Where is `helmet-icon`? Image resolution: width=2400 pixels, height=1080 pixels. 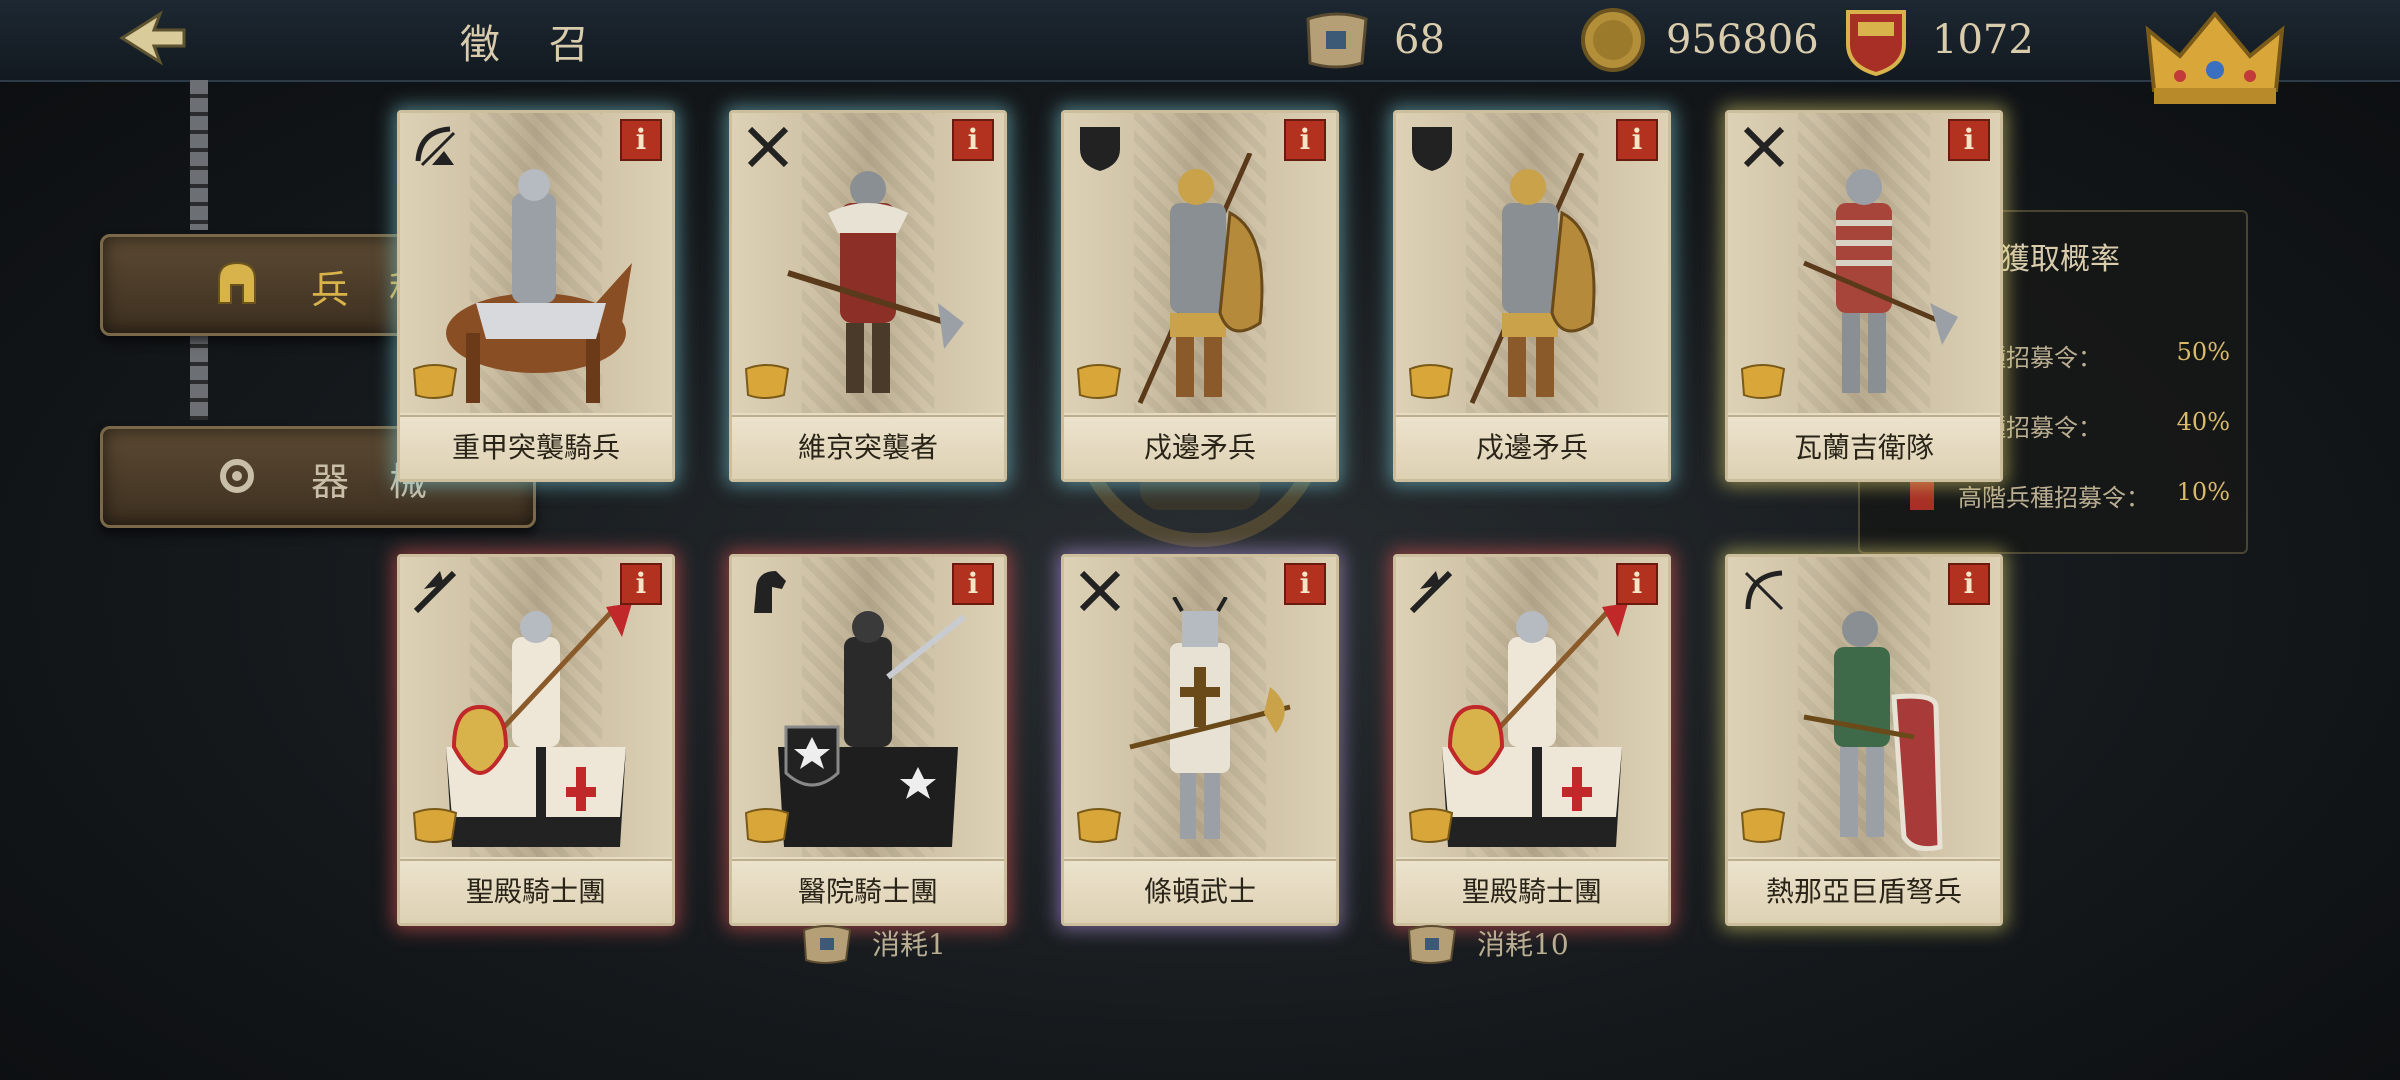 helmet-icon is located at coordinates (237, 282).